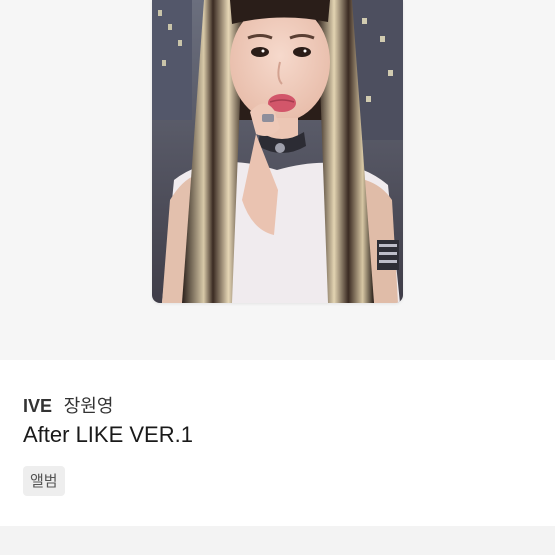  Describe the element at coordinates (108, 434) in the screenshot. I see `product-title: After LIKE VER.1` at that location.